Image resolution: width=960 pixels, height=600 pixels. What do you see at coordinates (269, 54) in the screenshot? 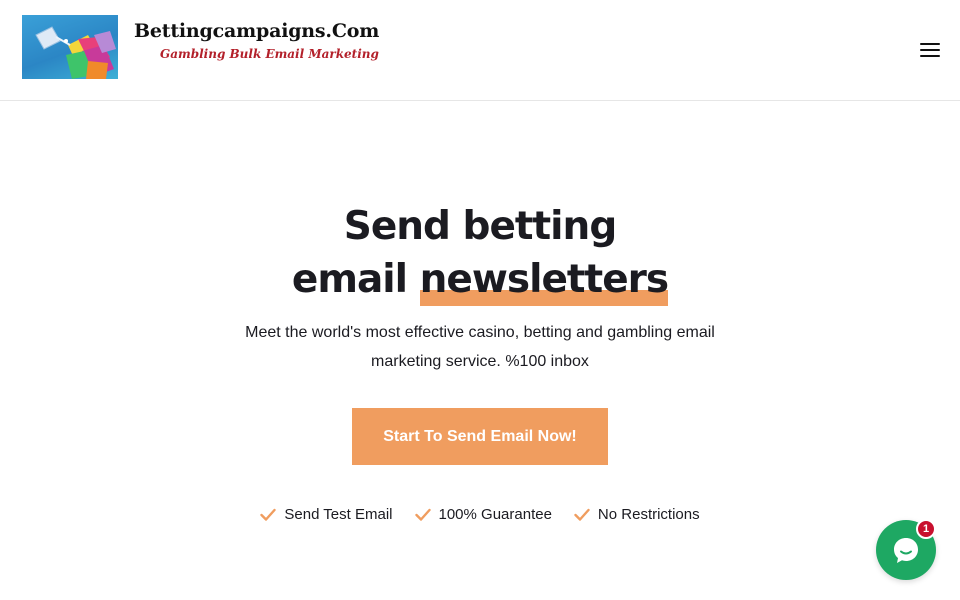
I see `site-tagline: Gambling Bulk Email Marketing` at bounding box center [269, 54].